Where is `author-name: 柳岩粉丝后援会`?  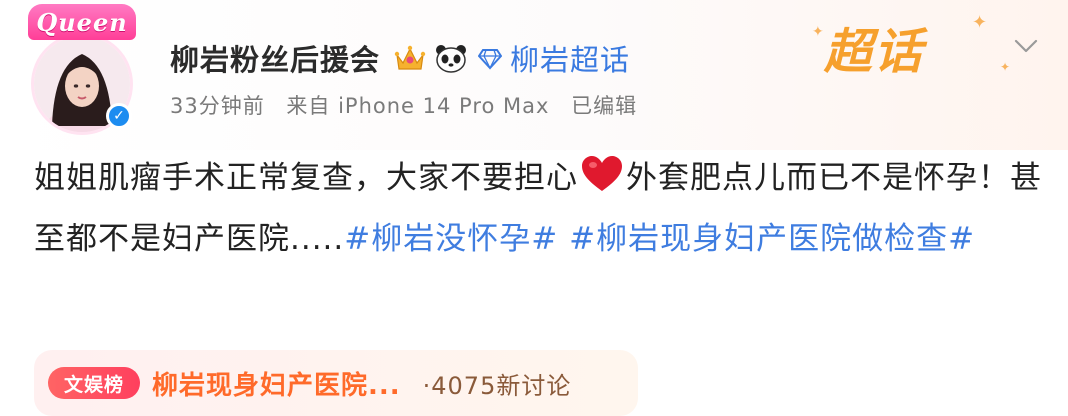 author-name: 柳岩粉丝后援会 is located at coordinates (275, 58).